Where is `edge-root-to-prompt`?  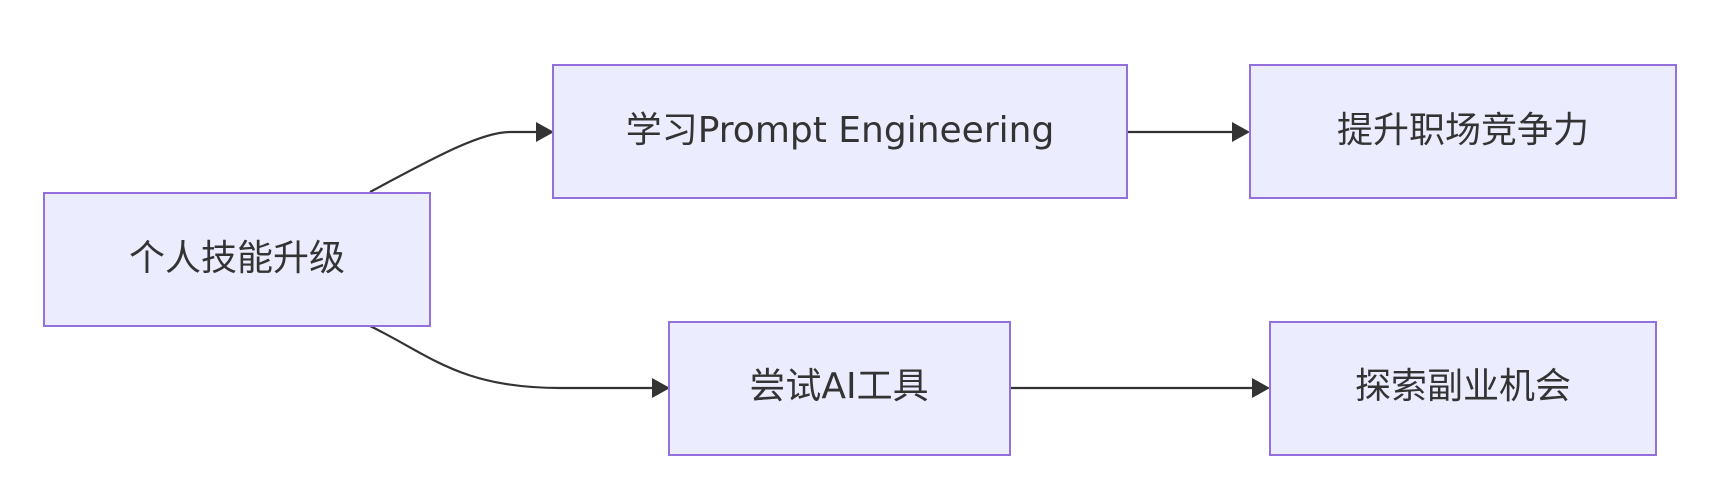 edge-root-to-prompt is located at coordinates (452, 161).